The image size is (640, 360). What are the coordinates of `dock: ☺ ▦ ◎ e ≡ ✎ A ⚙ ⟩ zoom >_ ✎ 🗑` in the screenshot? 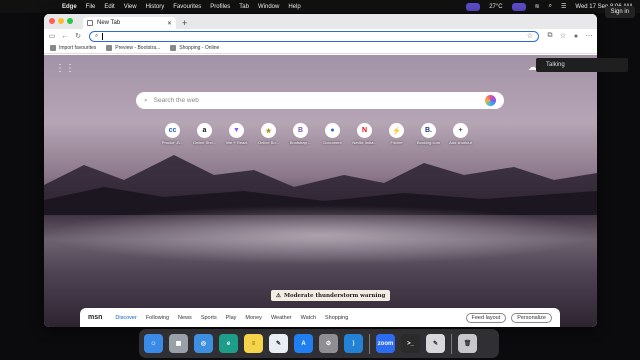 It's located at (319, 343).